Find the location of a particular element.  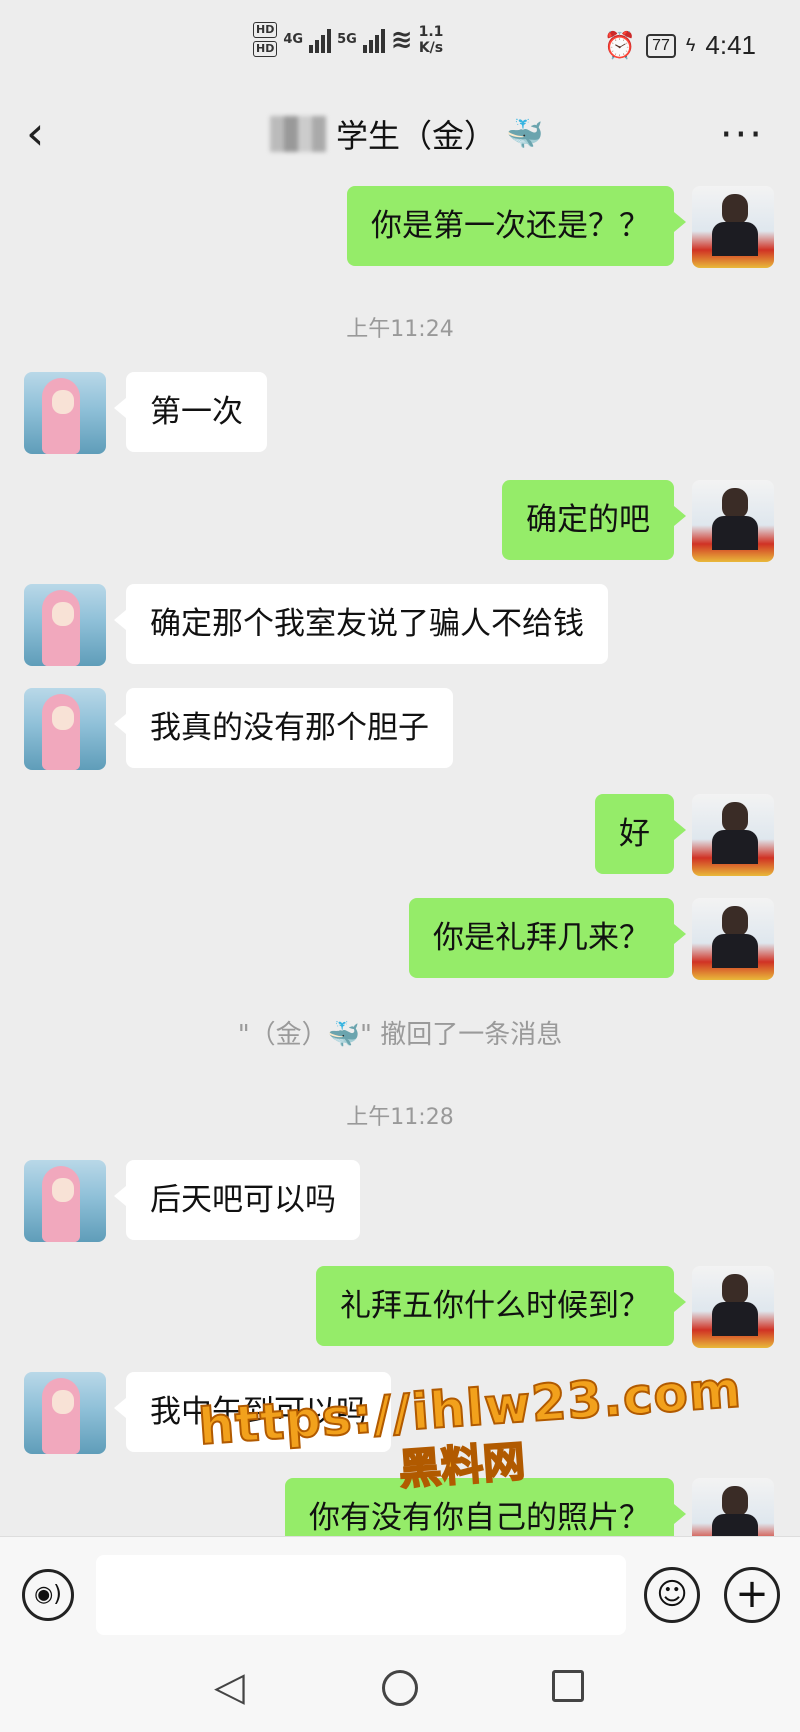

message-self: 你有没有你自己的照片？ is located at coordinates (400, 1507).